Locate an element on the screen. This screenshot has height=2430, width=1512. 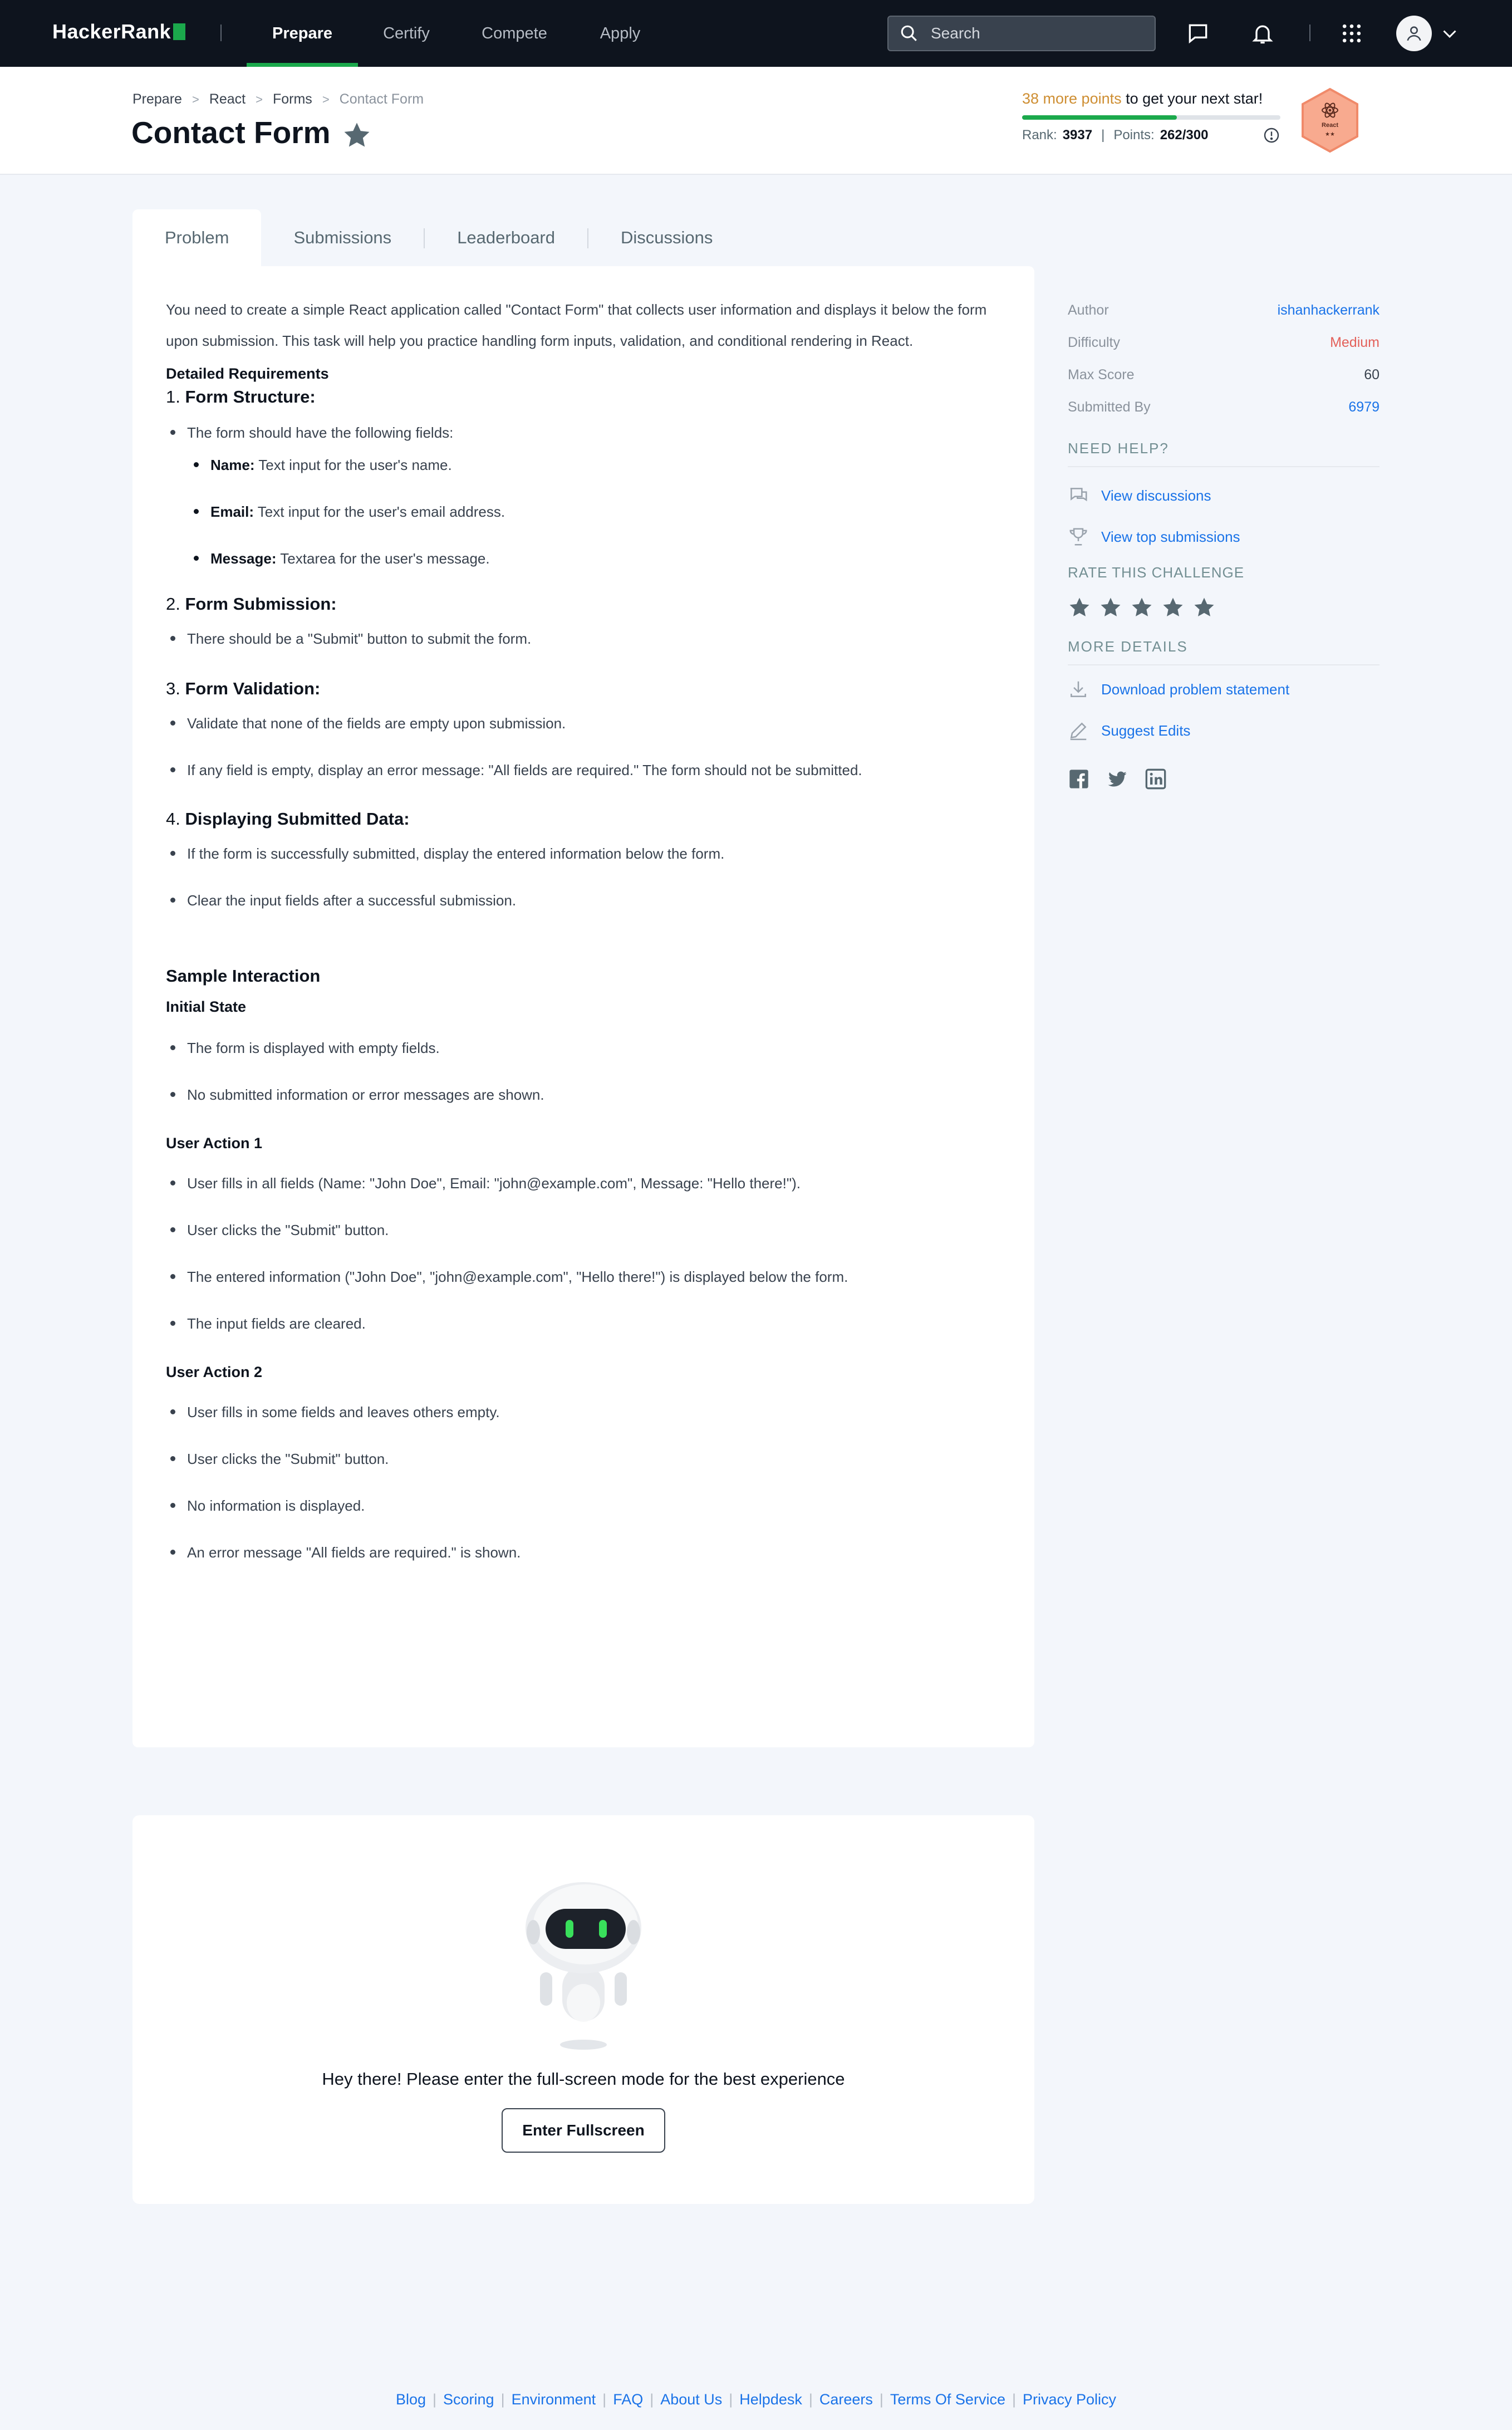
footer-link-about-us: About Us is located at coordinates (691, 2399).